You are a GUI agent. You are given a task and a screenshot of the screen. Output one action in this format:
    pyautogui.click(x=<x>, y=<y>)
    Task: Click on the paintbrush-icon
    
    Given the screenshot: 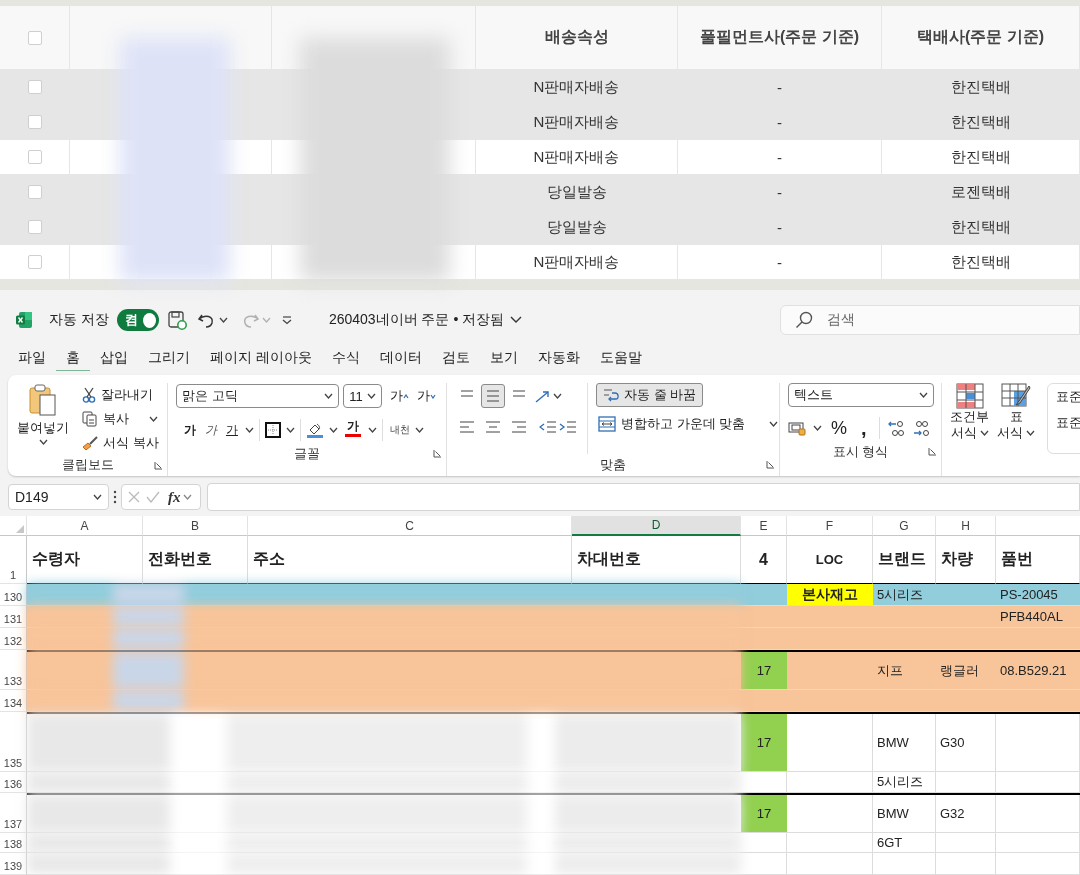 What is the action you would take?
    pyautogui.click(x=90, y=443)
    